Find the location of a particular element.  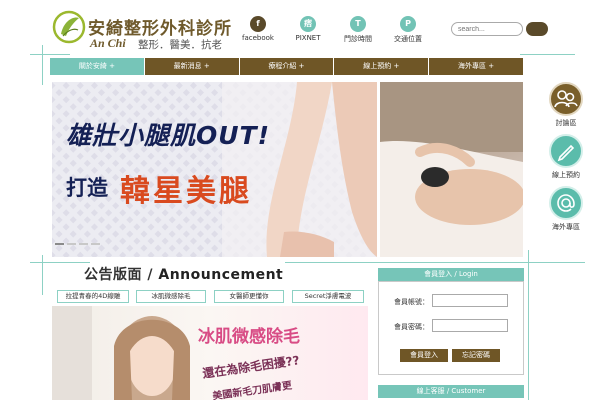

login-header: 會員登入 / Login is located at coordinates (451, 274).